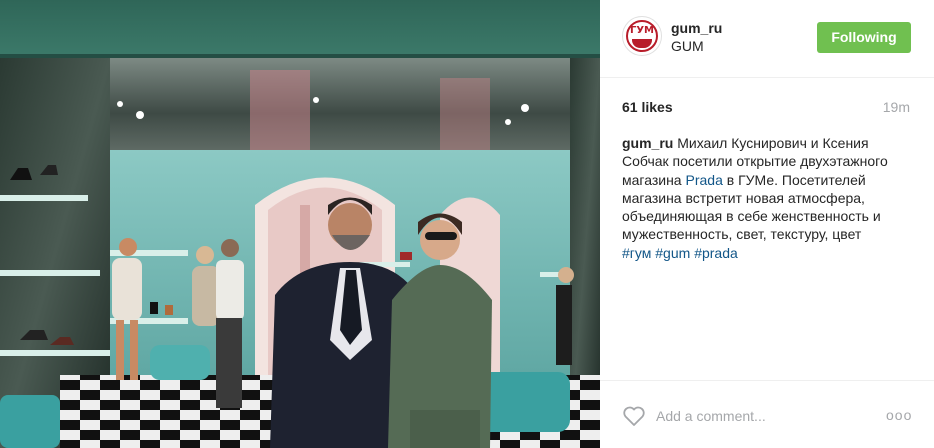 The width and height of the screenshot is (934, 448). What do you see at coordinates (642, 30) in the screenshot?
I see `avatar-logo-text: ГУМ` at bounding box center [642, 30].